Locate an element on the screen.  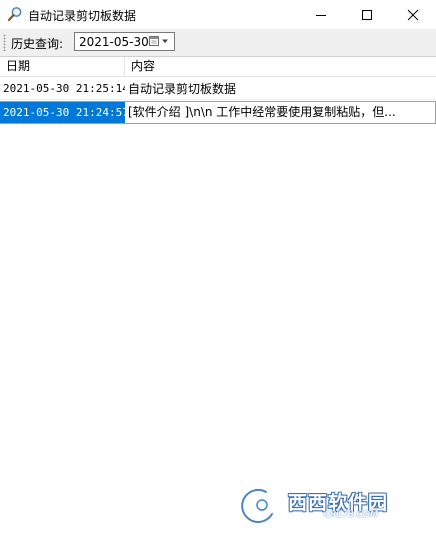
magnifier-icon is located at coordinates (15, 14).